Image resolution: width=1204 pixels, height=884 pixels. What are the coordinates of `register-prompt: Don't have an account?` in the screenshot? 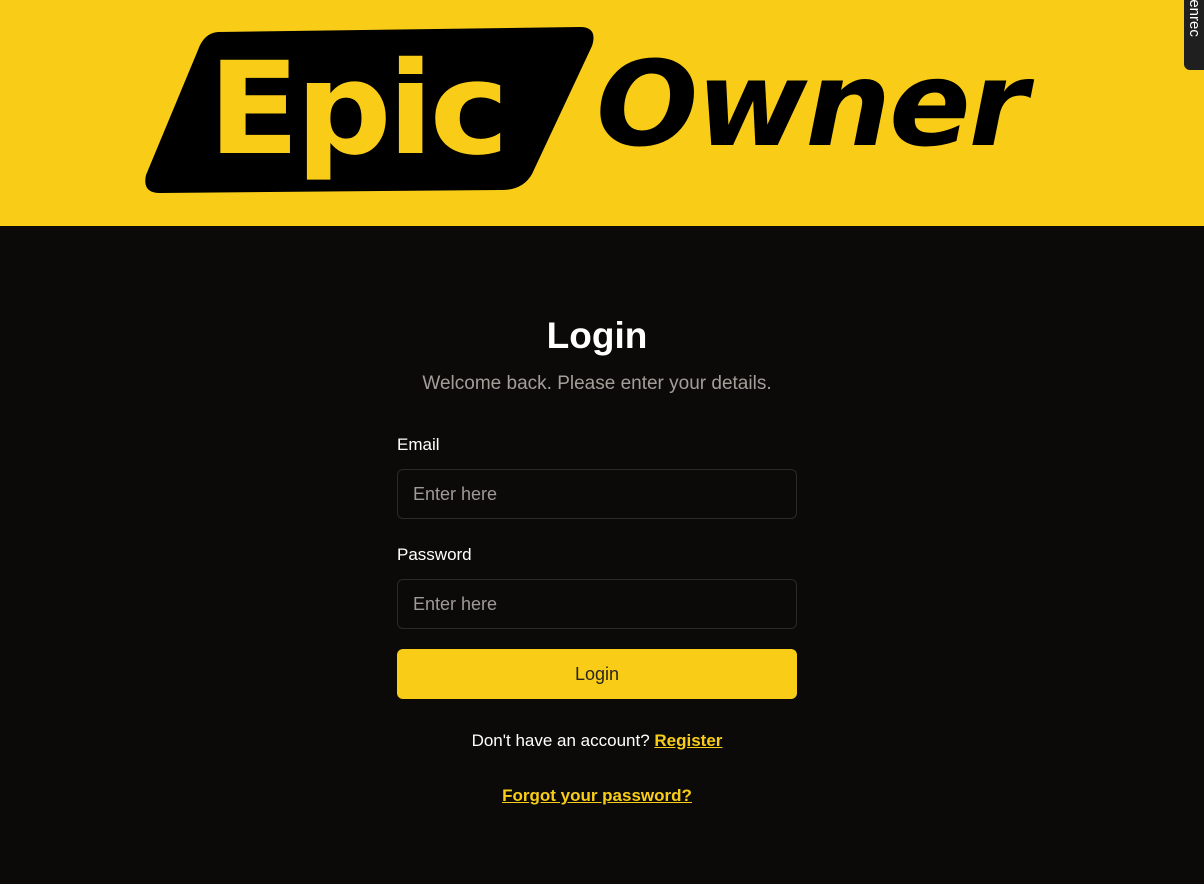 It's located at (560, 740).